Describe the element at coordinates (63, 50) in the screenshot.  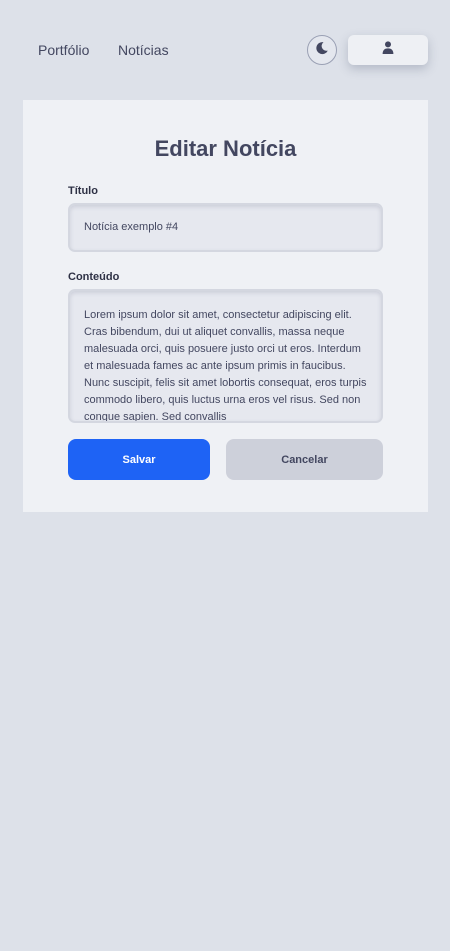
I see `nav-link-portfolio: Portfólio` at that location.